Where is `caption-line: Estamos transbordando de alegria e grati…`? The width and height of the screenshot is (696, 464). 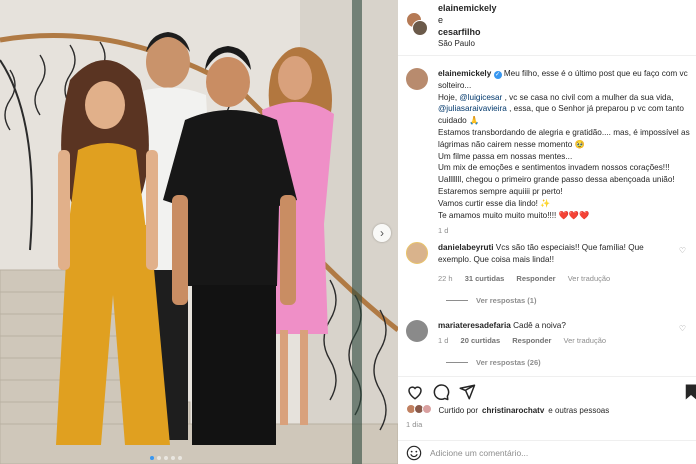
caption-line: Estamos transbordando de alegria e grati… is located at coordinates (564, 138).